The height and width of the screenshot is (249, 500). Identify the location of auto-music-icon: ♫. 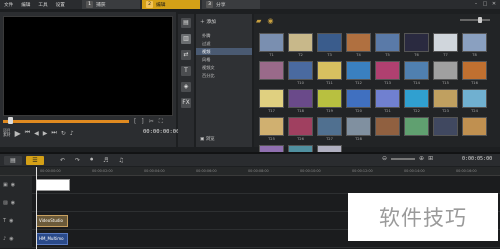
(120, 160).